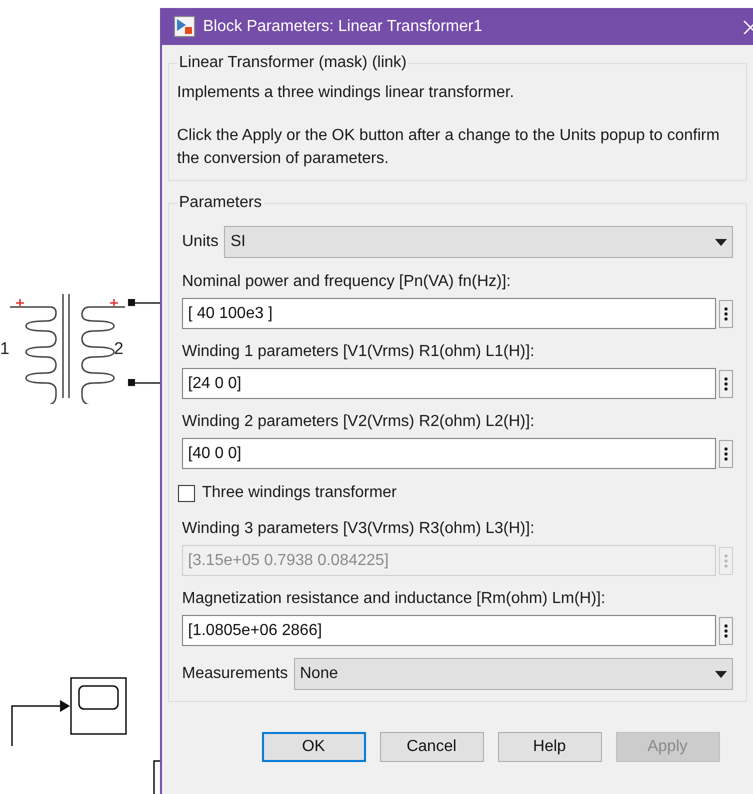  I want to click on input-field: [ 40 100e3 ], so click(449, 313).